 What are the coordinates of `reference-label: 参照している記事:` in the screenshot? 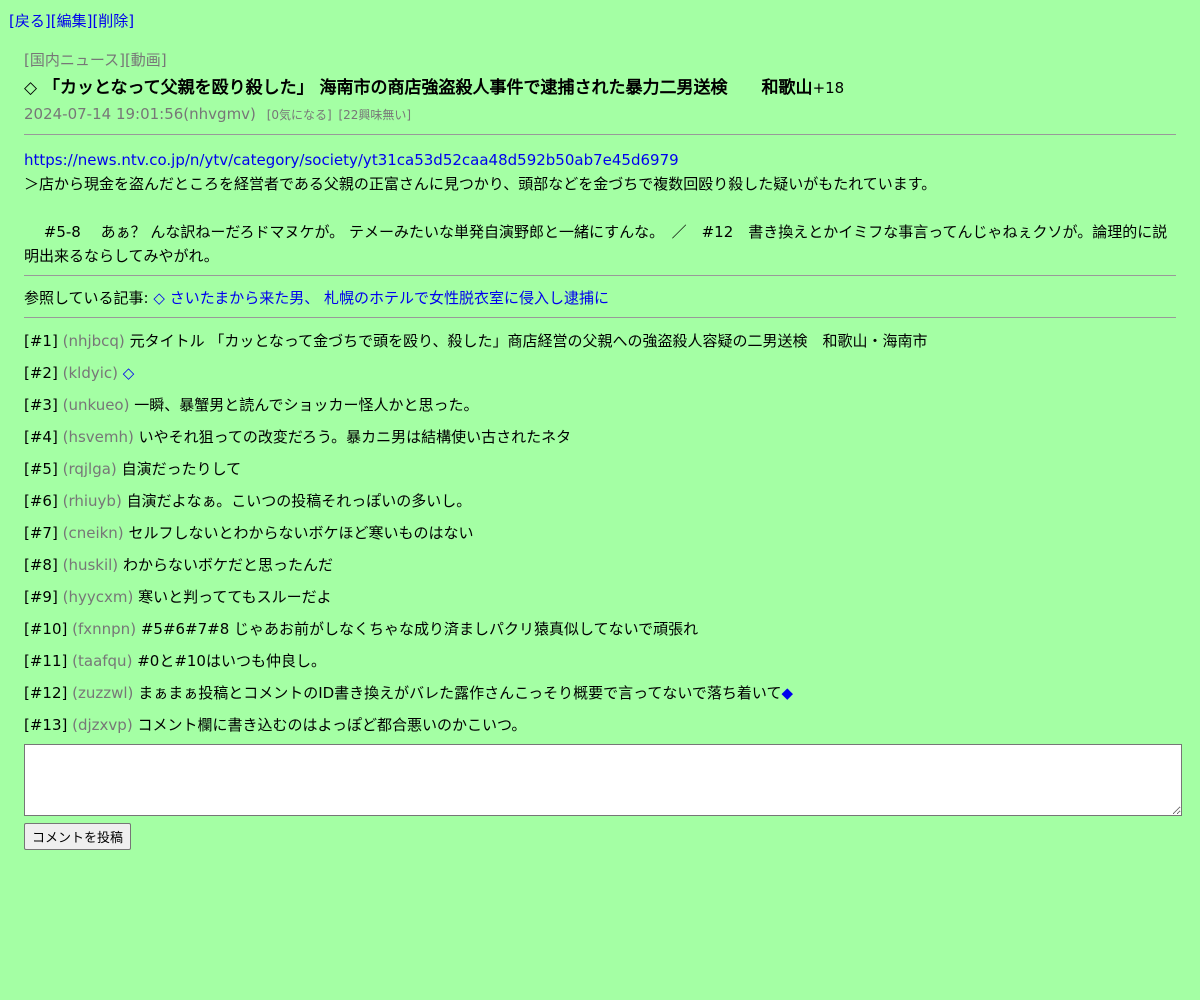 It's located at (86, 298).